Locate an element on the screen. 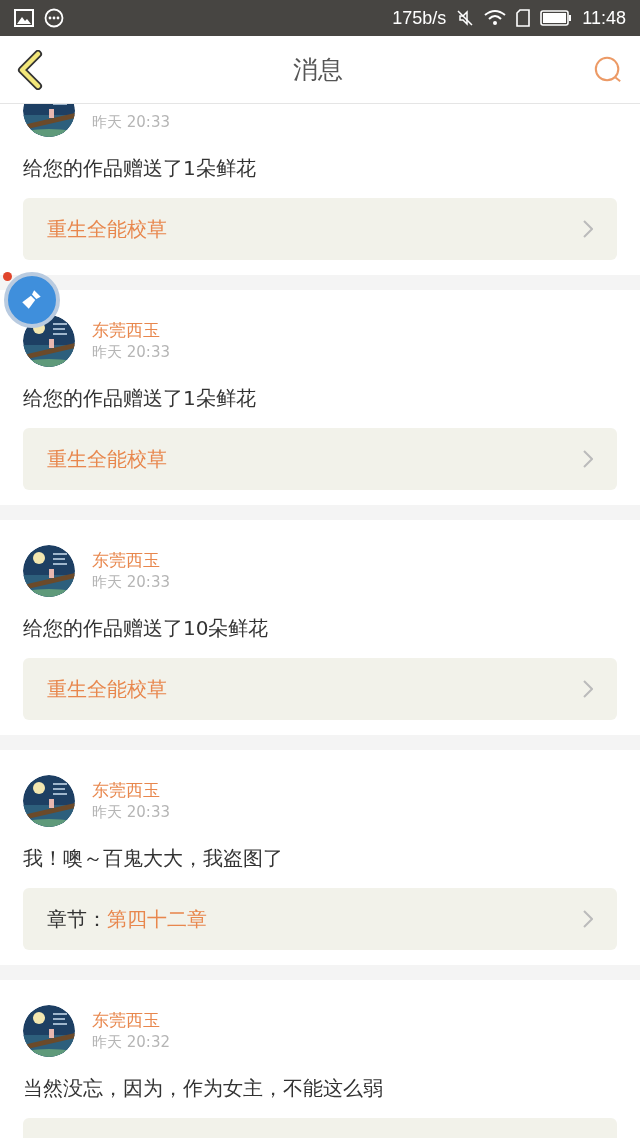 The image size is (640, 1138). message-text: 当然没忘，因为，作为女主，不能这么弱 is located at coordinates (203, 1088).